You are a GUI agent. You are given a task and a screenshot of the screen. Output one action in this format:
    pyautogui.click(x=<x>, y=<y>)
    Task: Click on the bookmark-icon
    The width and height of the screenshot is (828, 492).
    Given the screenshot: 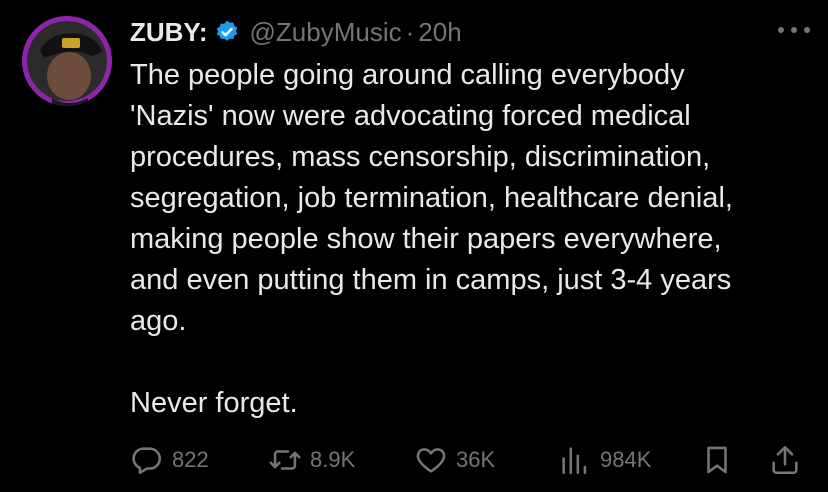 What is the action you would take?
    pyautogui.click(x=717, y=460)
    